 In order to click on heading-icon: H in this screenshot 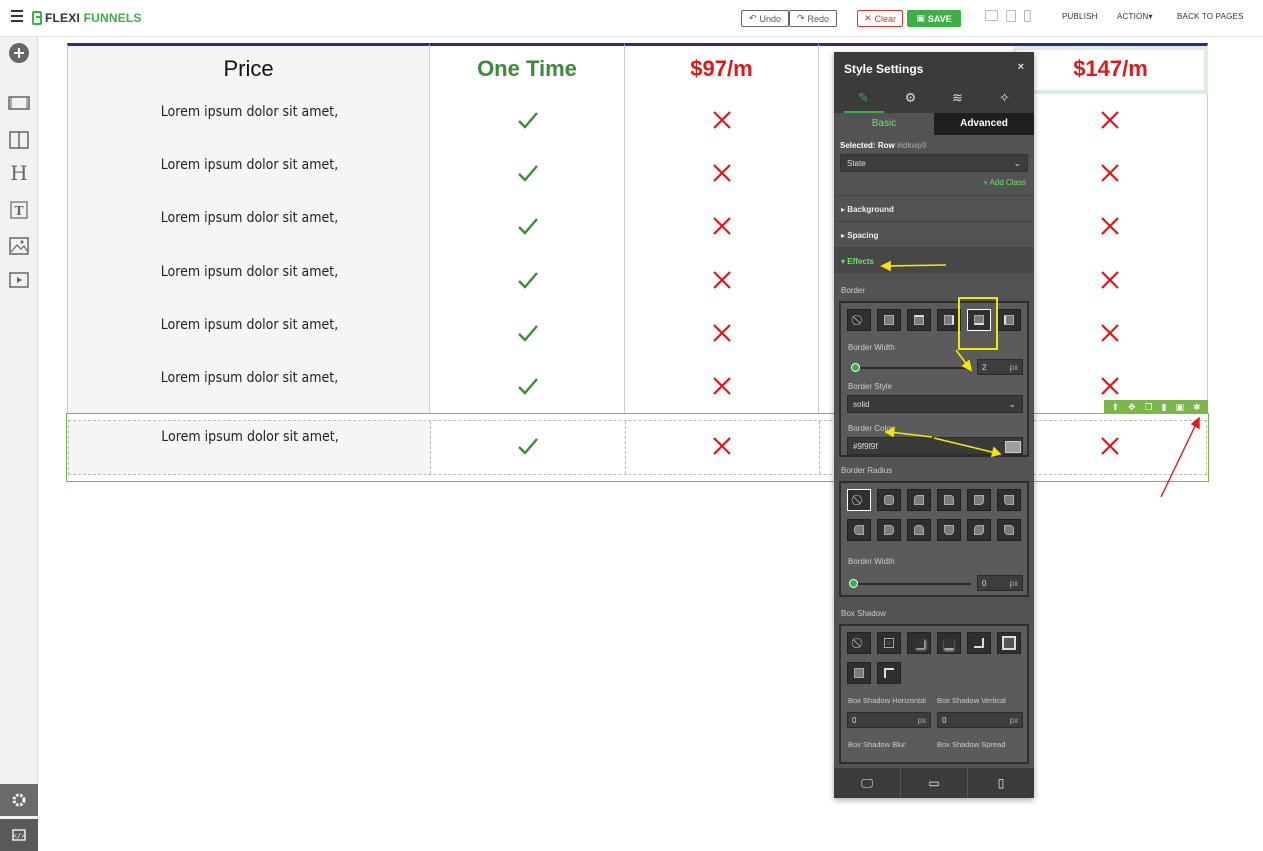, I will do `click(19, 173)`.